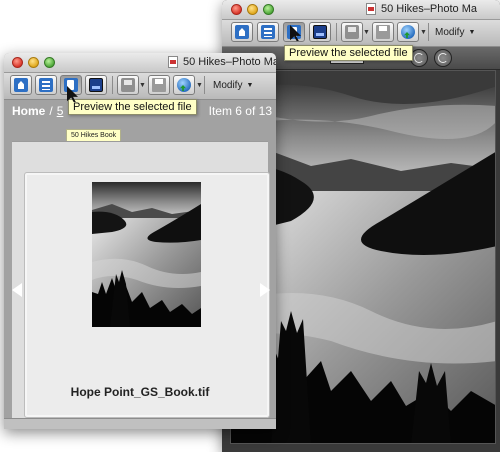 This screenshot has height=452, width=500. I want to click on front-toolbar: ▼ ▼ Modify ▼, so click(140, 86).